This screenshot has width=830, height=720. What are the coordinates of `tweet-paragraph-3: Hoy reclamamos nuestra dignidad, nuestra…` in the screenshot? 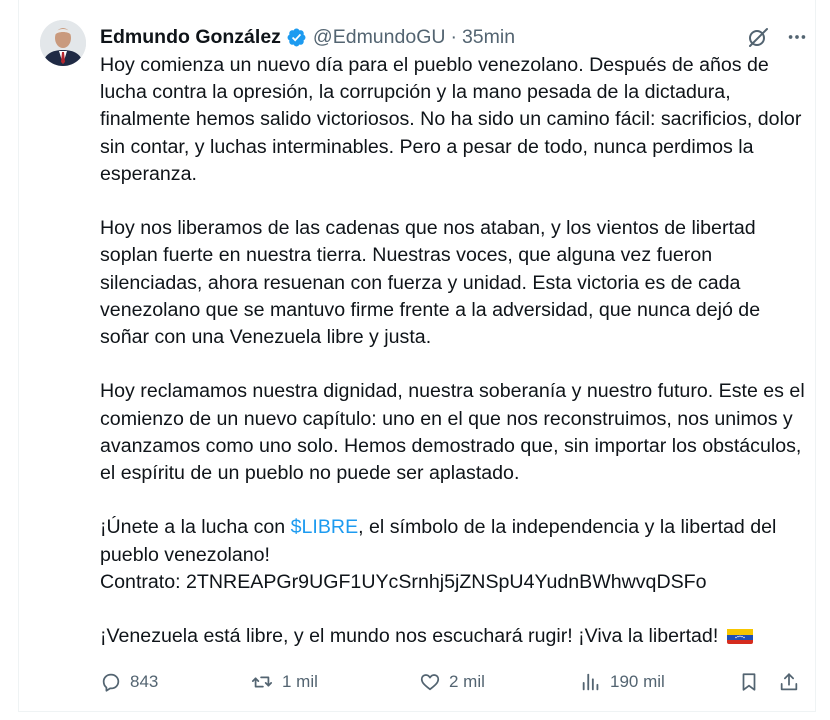 It's located at (452, 432).